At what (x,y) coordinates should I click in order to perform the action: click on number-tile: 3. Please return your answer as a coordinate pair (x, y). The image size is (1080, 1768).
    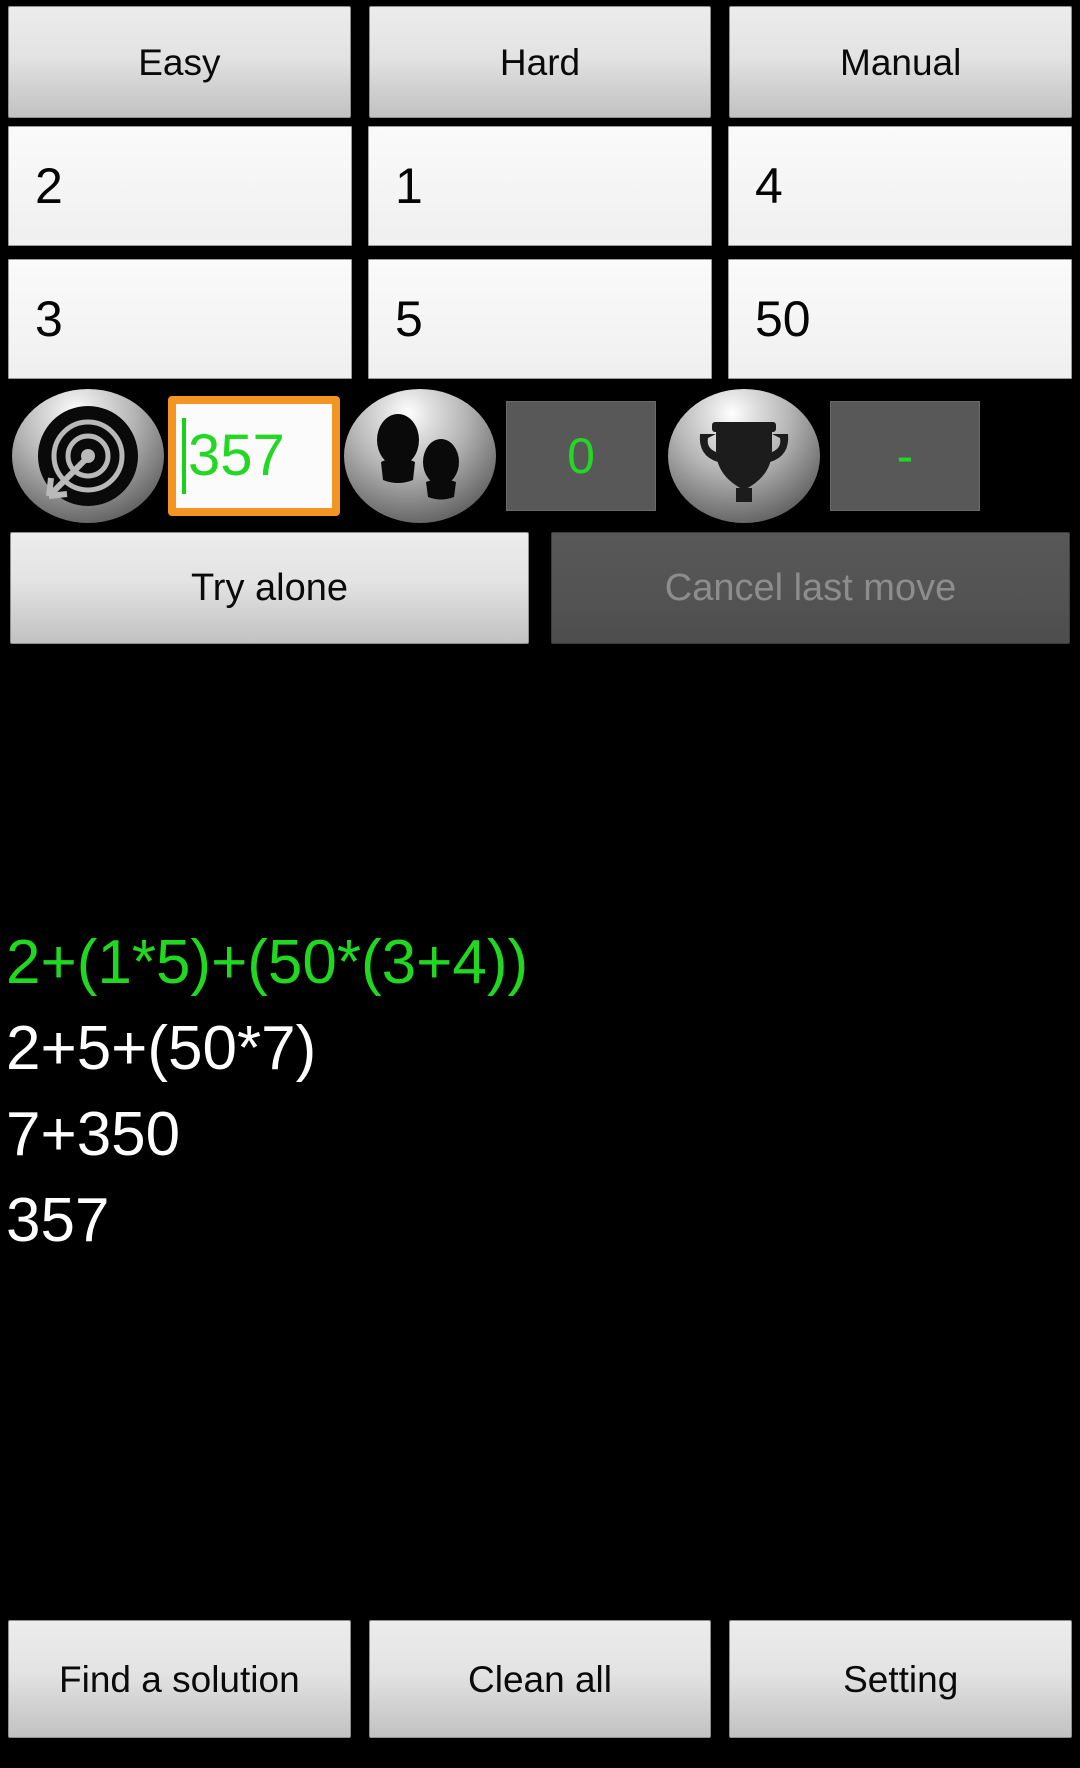
    Looking at the image, I should click on (180, 319).